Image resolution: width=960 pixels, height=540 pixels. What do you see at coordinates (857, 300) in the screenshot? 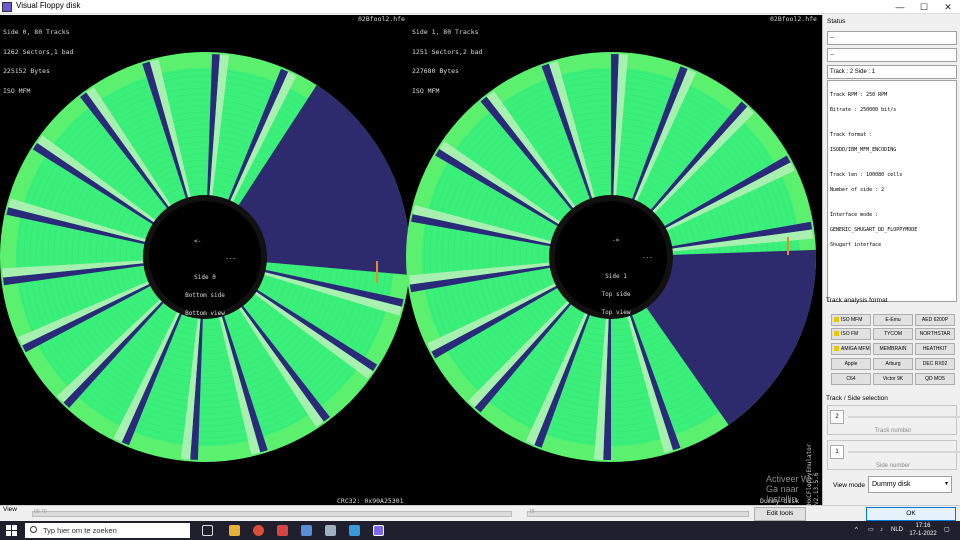
I see `format-label: Track analysis format` at bounding box center [857, 300].